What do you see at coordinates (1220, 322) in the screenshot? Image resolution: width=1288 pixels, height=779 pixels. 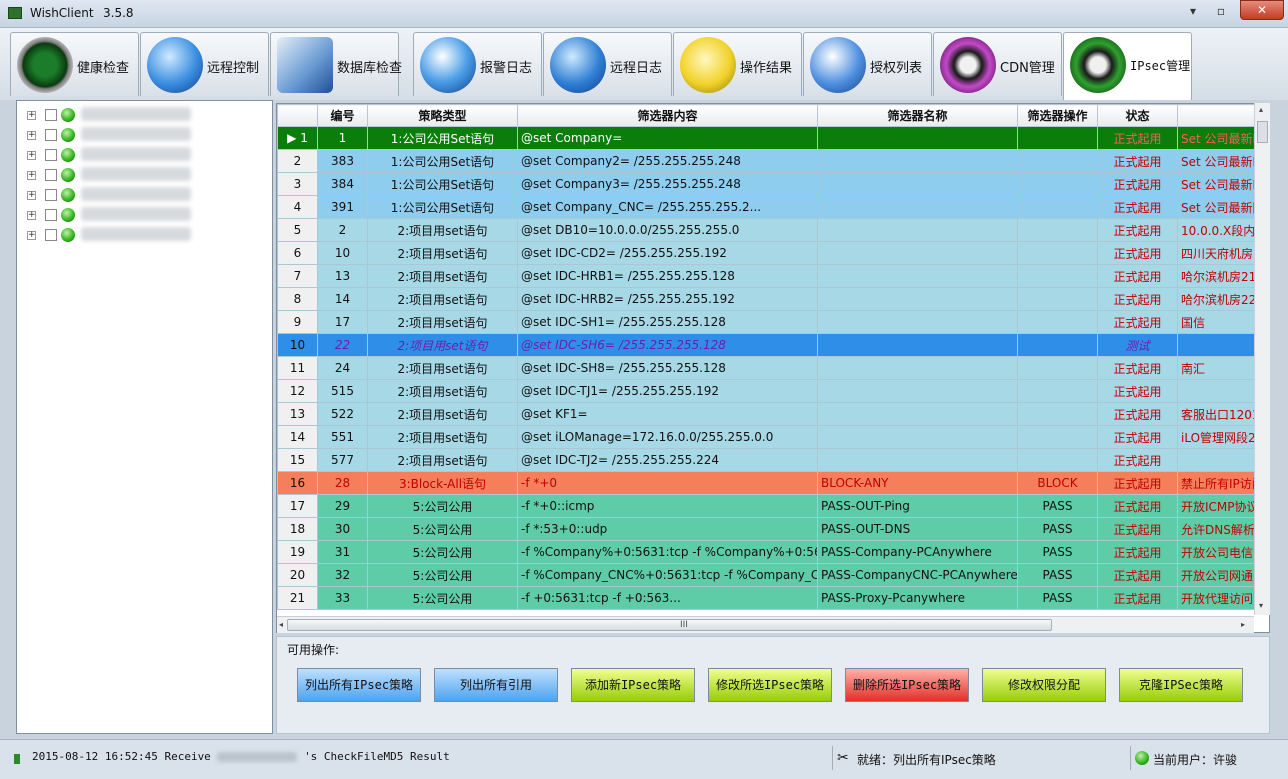 I see `cell-description: 国信` at bounding box center [1220, 322].